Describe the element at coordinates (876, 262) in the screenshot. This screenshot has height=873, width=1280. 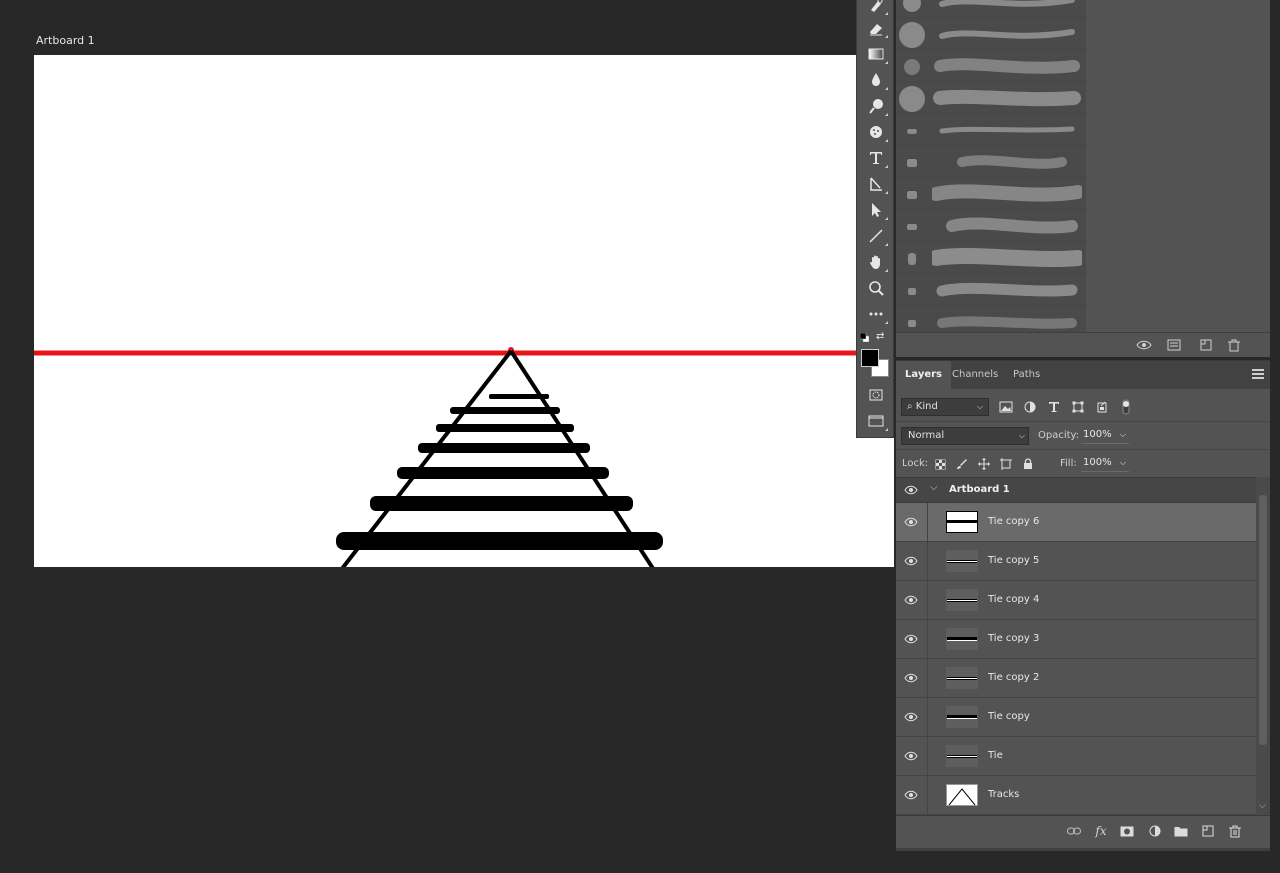
I see `hand-icon` at that location.